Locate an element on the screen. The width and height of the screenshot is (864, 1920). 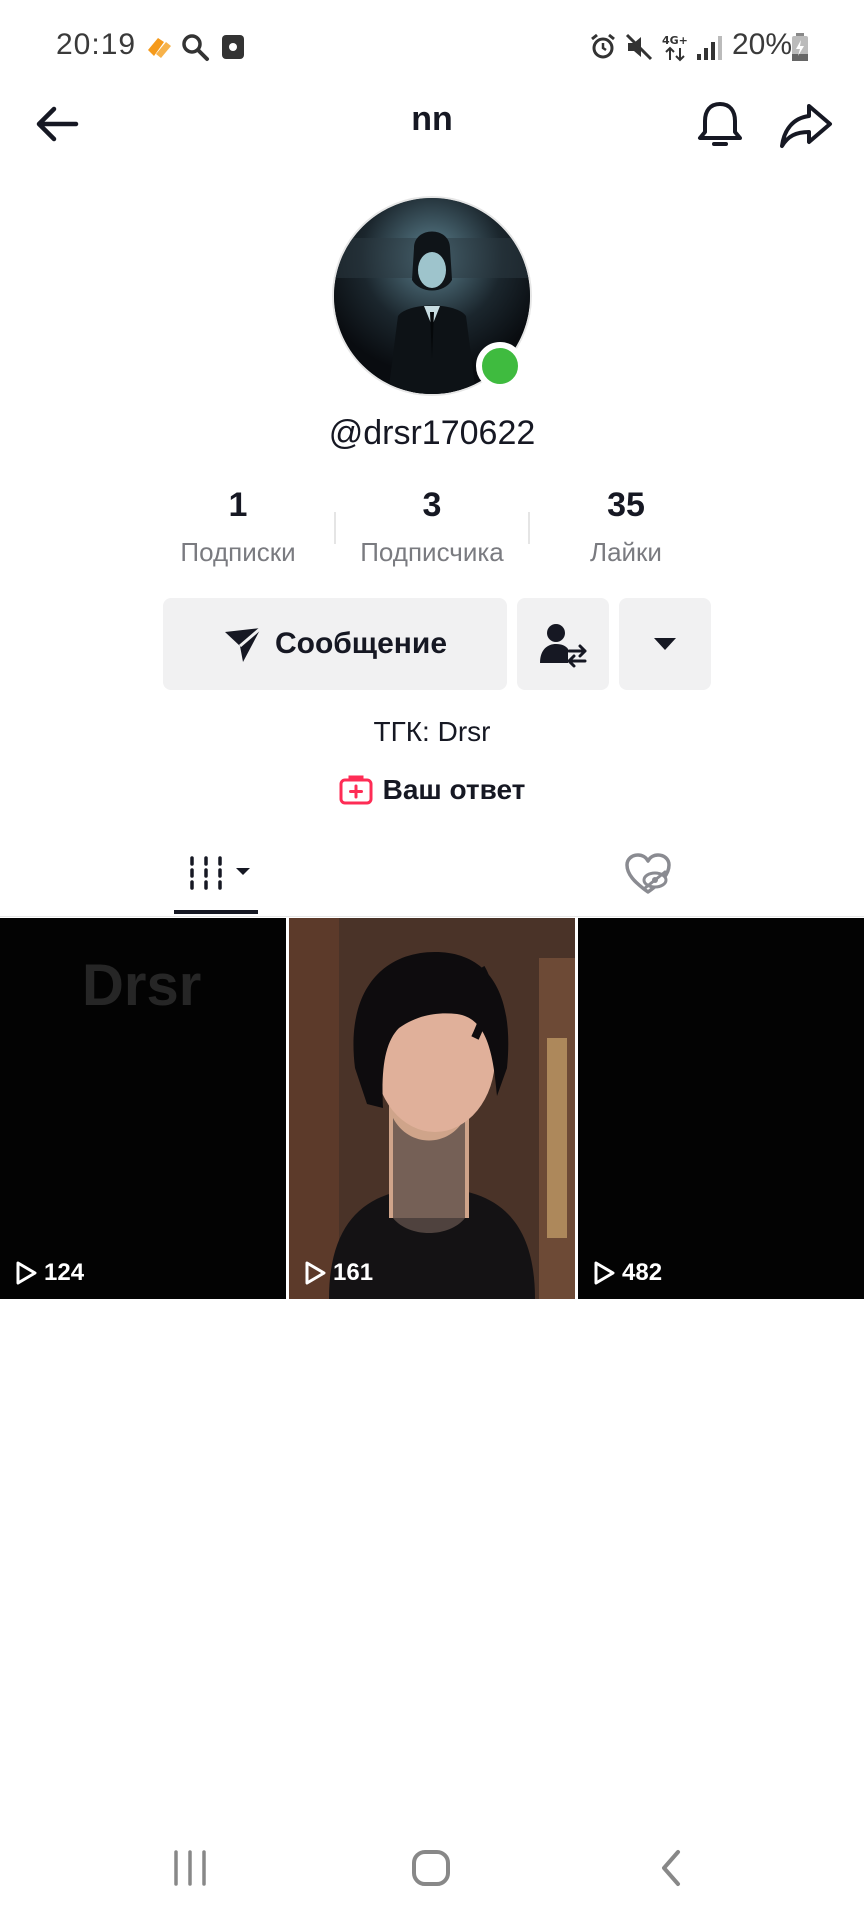
page-title: nn is located at coordinates (432, 119).